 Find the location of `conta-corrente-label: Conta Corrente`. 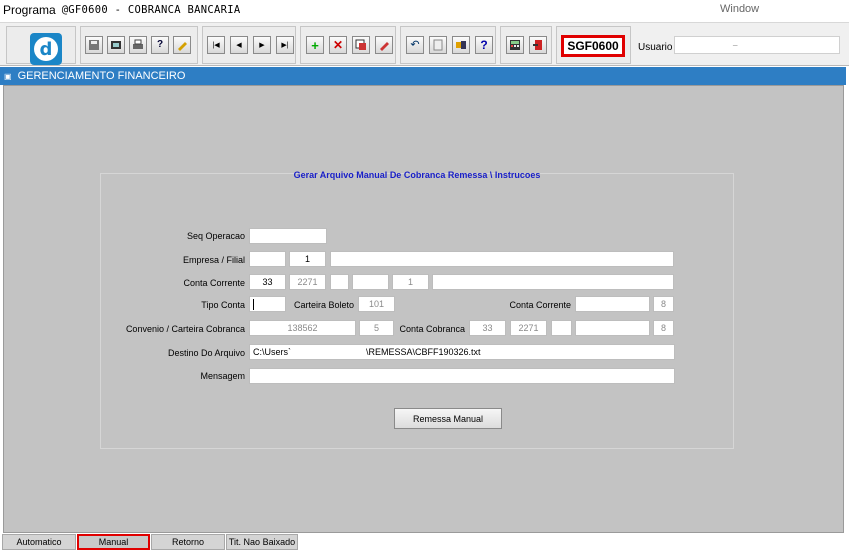

conta-corrente-label: Conta Corrente is located at coordinates (214, 283).